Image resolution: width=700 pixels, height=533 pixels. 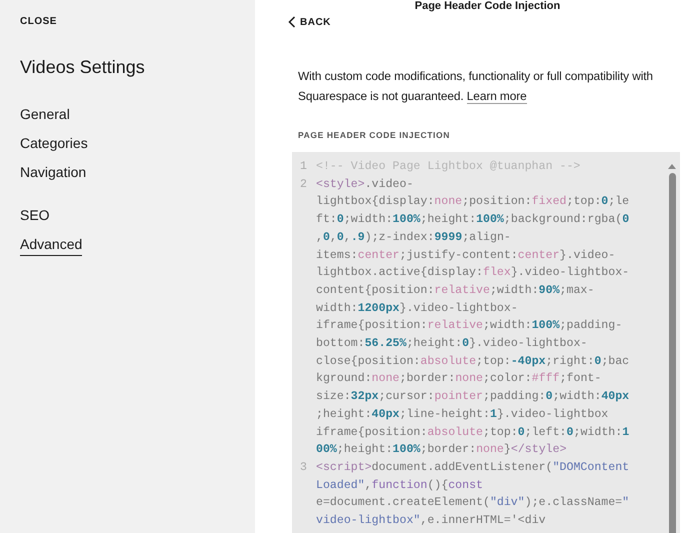 What do you see at coordinates (51, 246) in the screenshot?
I see `sidebar-item: Advanced` at bounding box center [51, 246].